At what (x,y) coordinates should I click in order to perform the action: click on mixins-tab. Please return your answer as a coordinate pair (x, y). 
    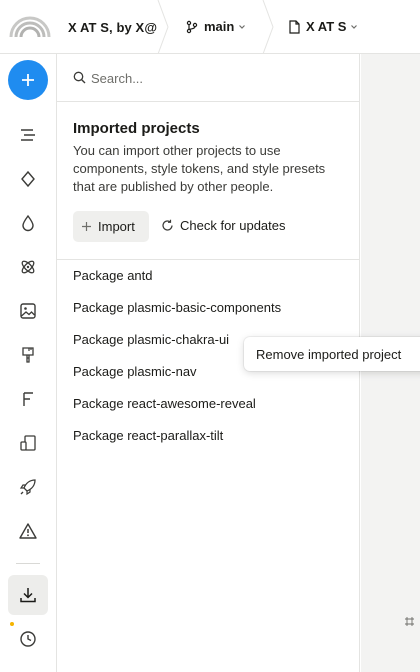
    Looking at the image, I should click on (28, 267).